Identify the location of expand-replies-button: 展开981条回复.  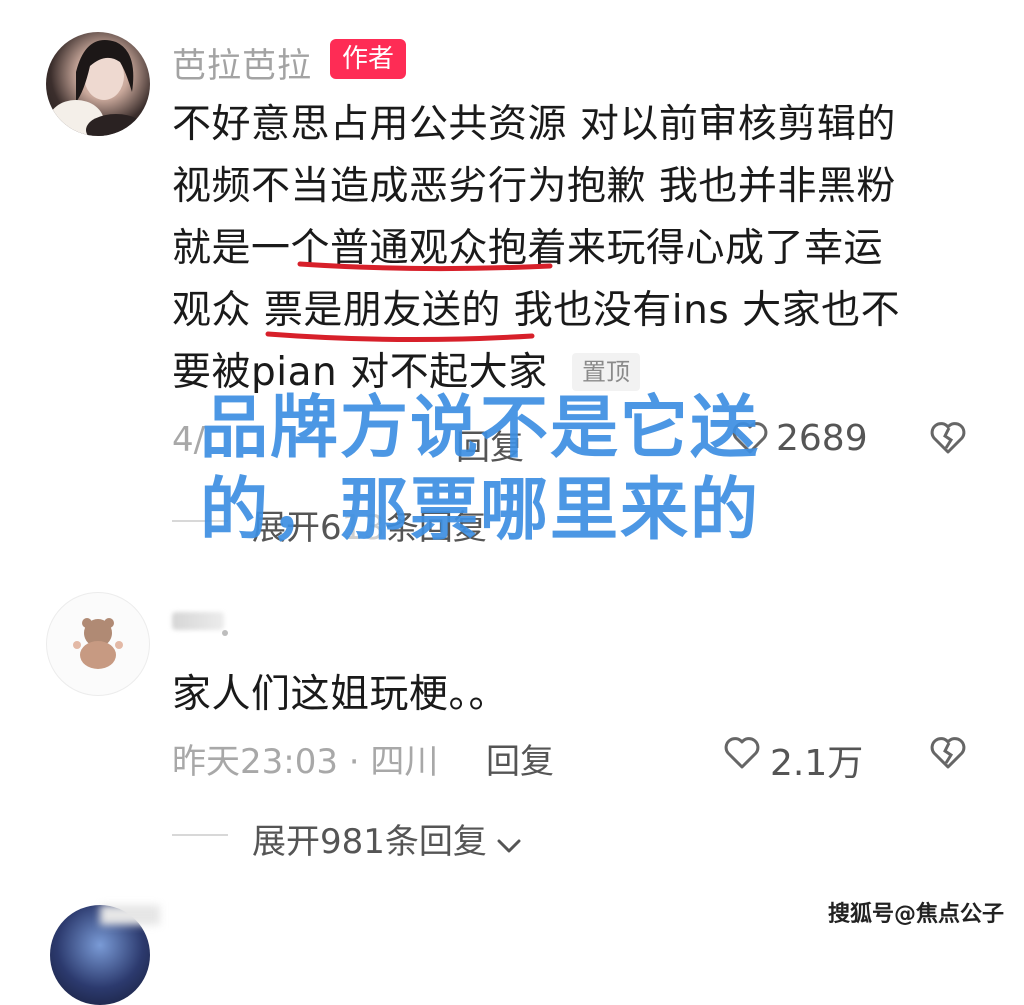
(386, 838).